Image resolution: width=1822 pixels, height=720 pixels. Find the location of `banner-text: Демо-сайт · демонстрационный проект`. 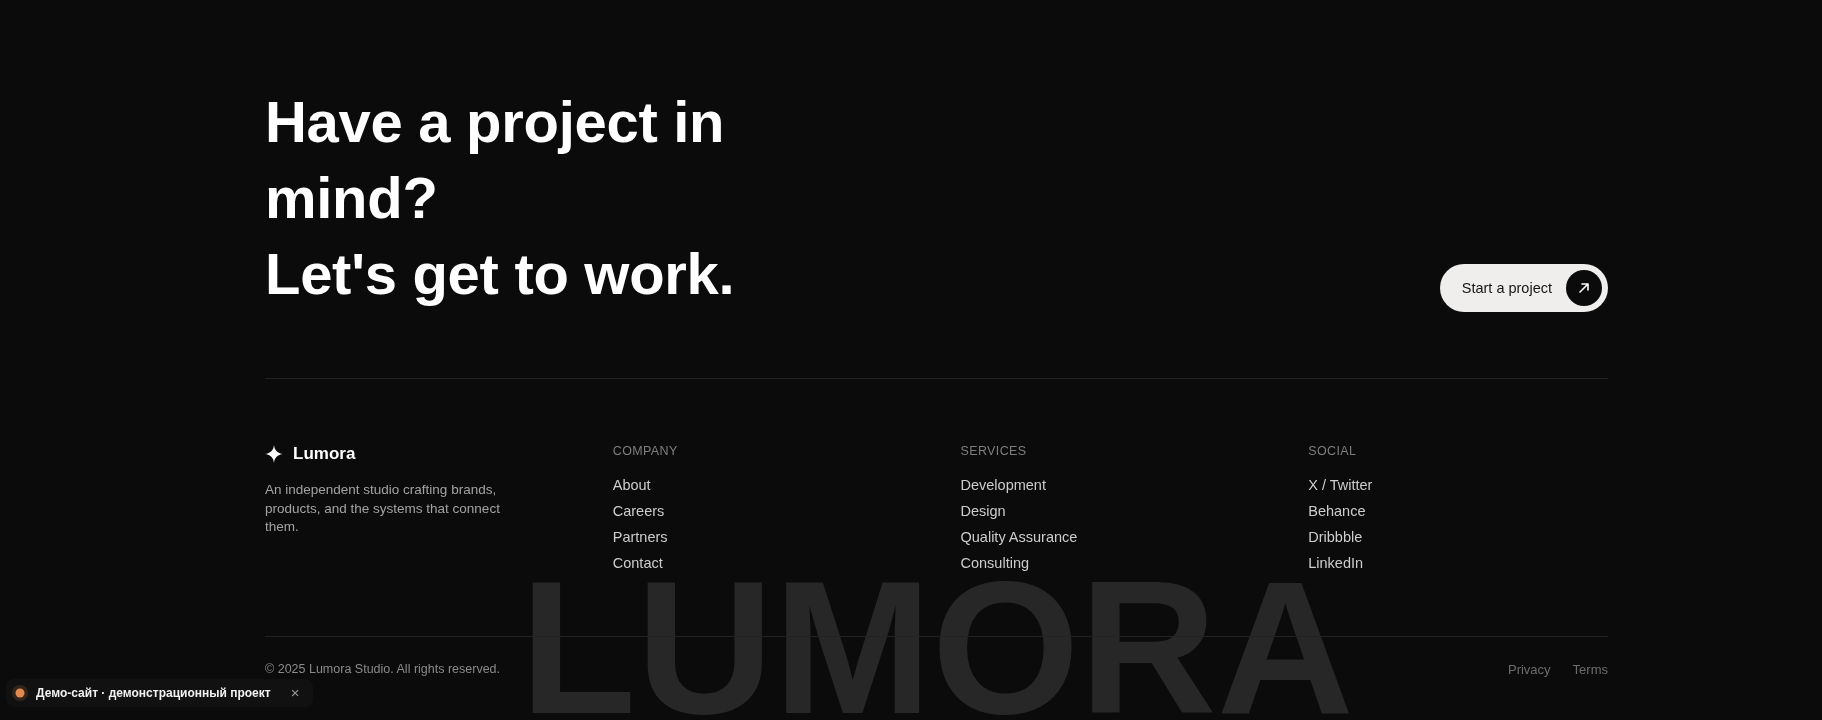

banner-text: Демо-сайт · демонстрационный проект is located at coordinates (153, 693).